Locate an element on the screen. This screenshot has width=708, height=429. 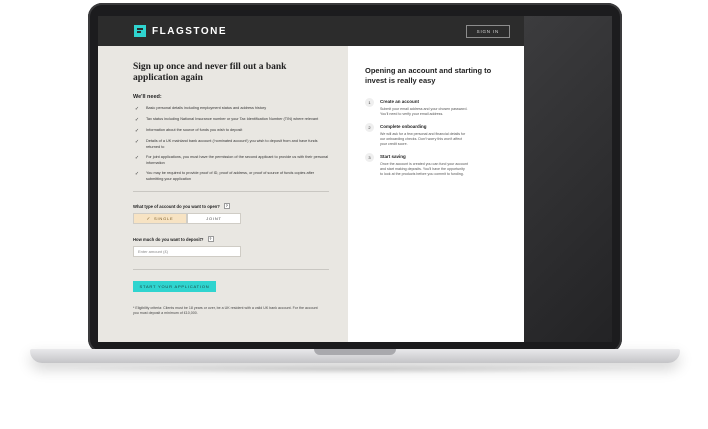
account-type-toggle: ✓ SINGLE JOINT is located at coordinates (187, 218).